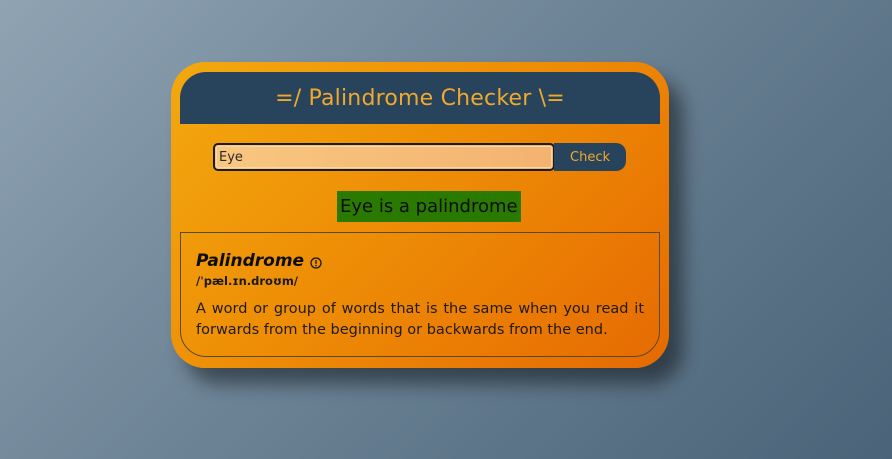  Describe the element at coordinates (250, 261) in the screenshot. I see `definition-term: Palindrome` at that location.